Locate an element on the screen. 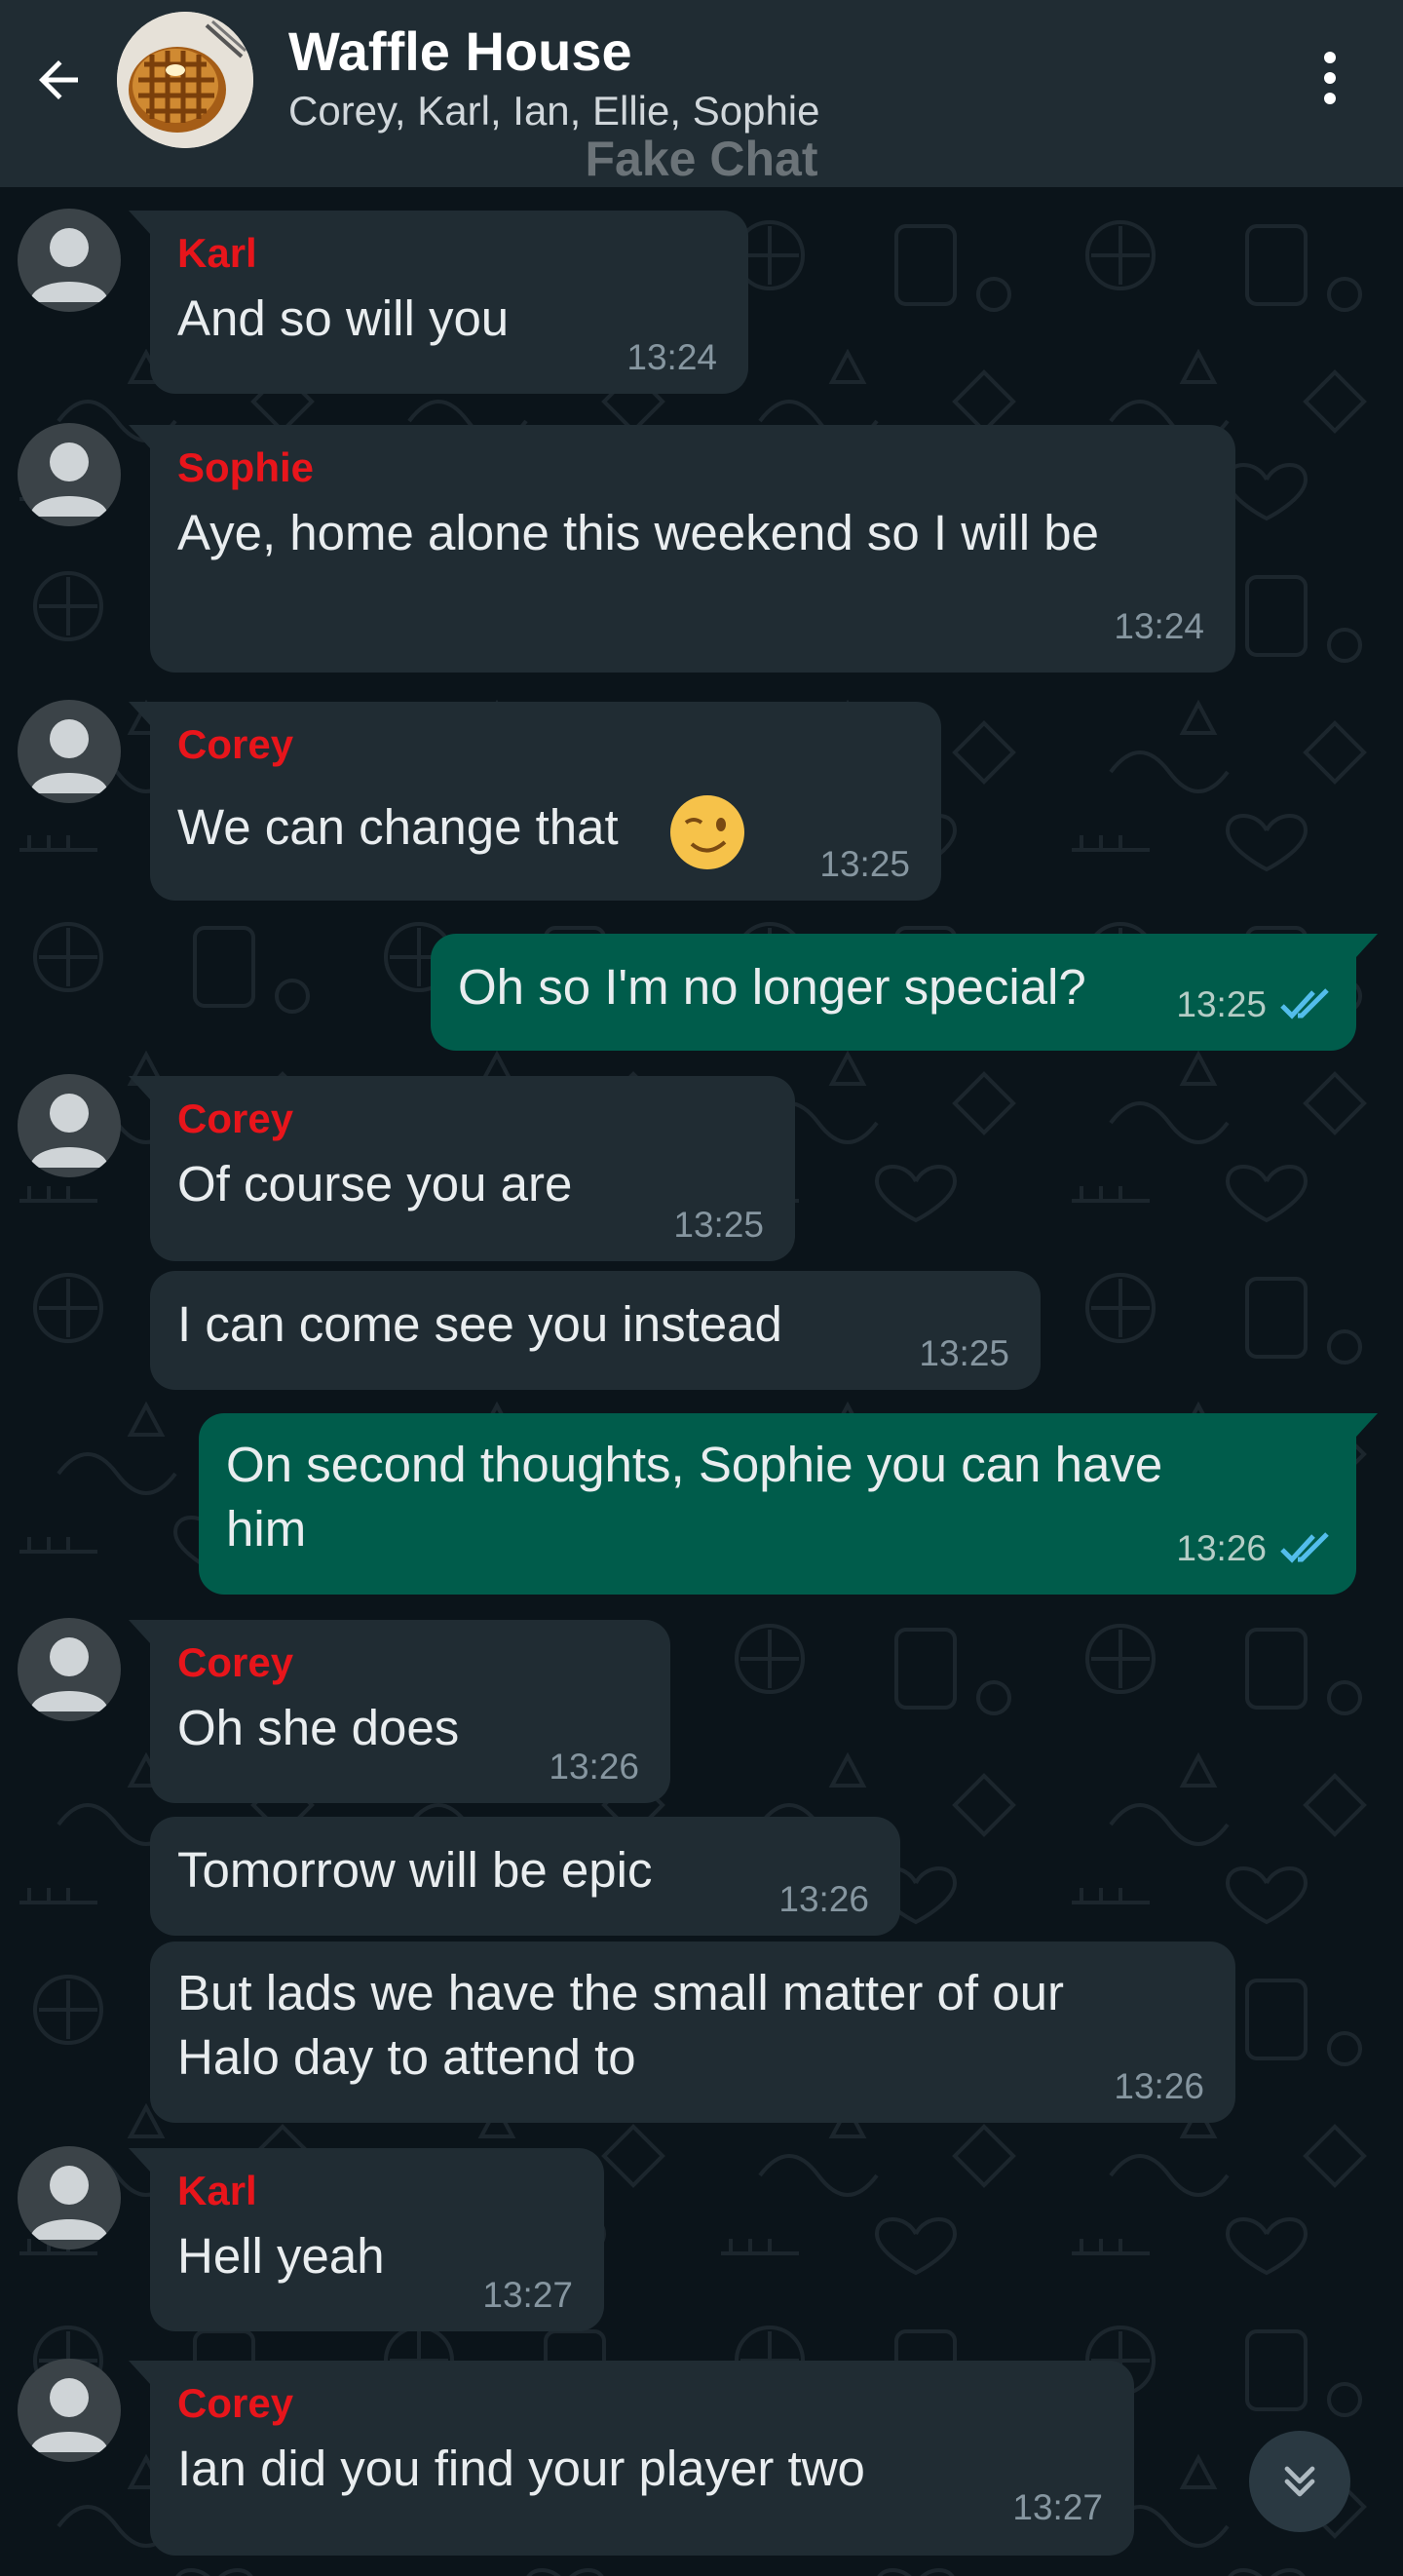 This screenshot has height=2576, width=1403. arrow-left-icon is located at coordinates (58, 79).